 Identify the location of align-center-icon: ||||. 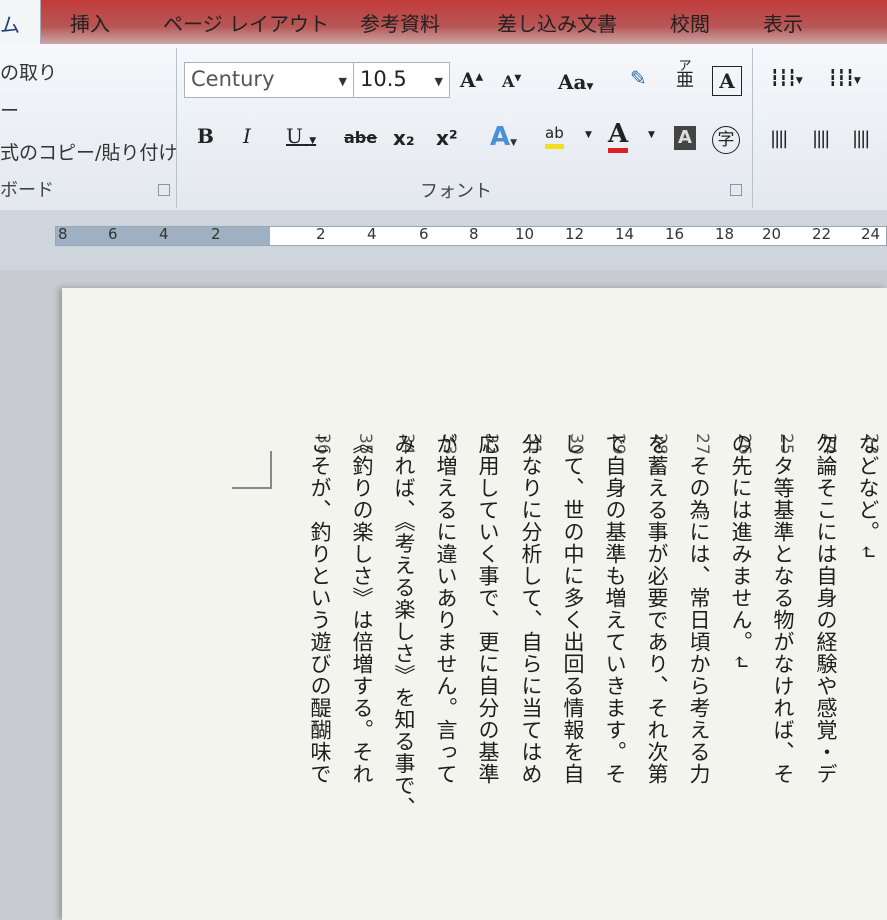
(821, 138).